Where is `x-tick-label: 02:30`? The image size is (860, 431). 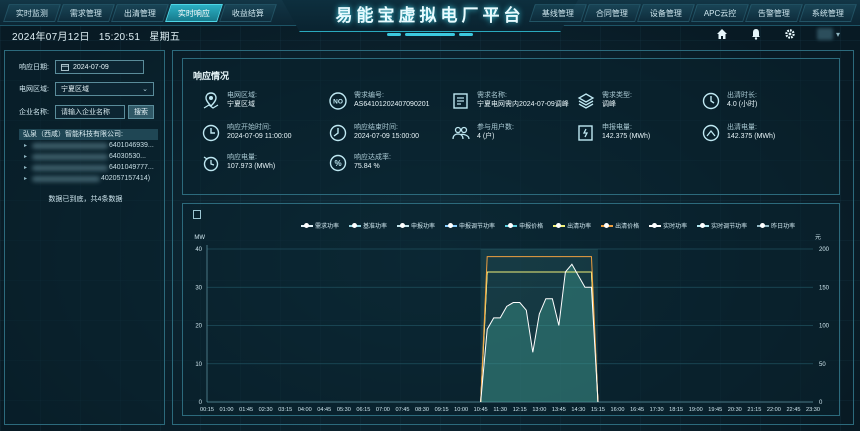
x-tick-label: 02:30 is located at coordinates (266, 410).